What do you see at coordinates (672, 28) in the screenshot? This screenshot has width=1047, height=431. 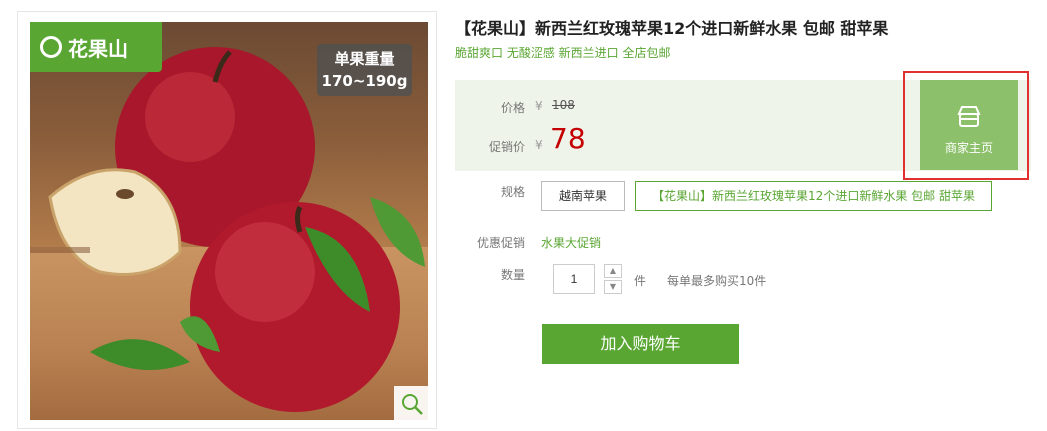 I see `product-title: 【花果山】新西兰红玫瑰苹果12个进口新鲜水果 包邮 甜苹果` at bounding box center [672, 28].